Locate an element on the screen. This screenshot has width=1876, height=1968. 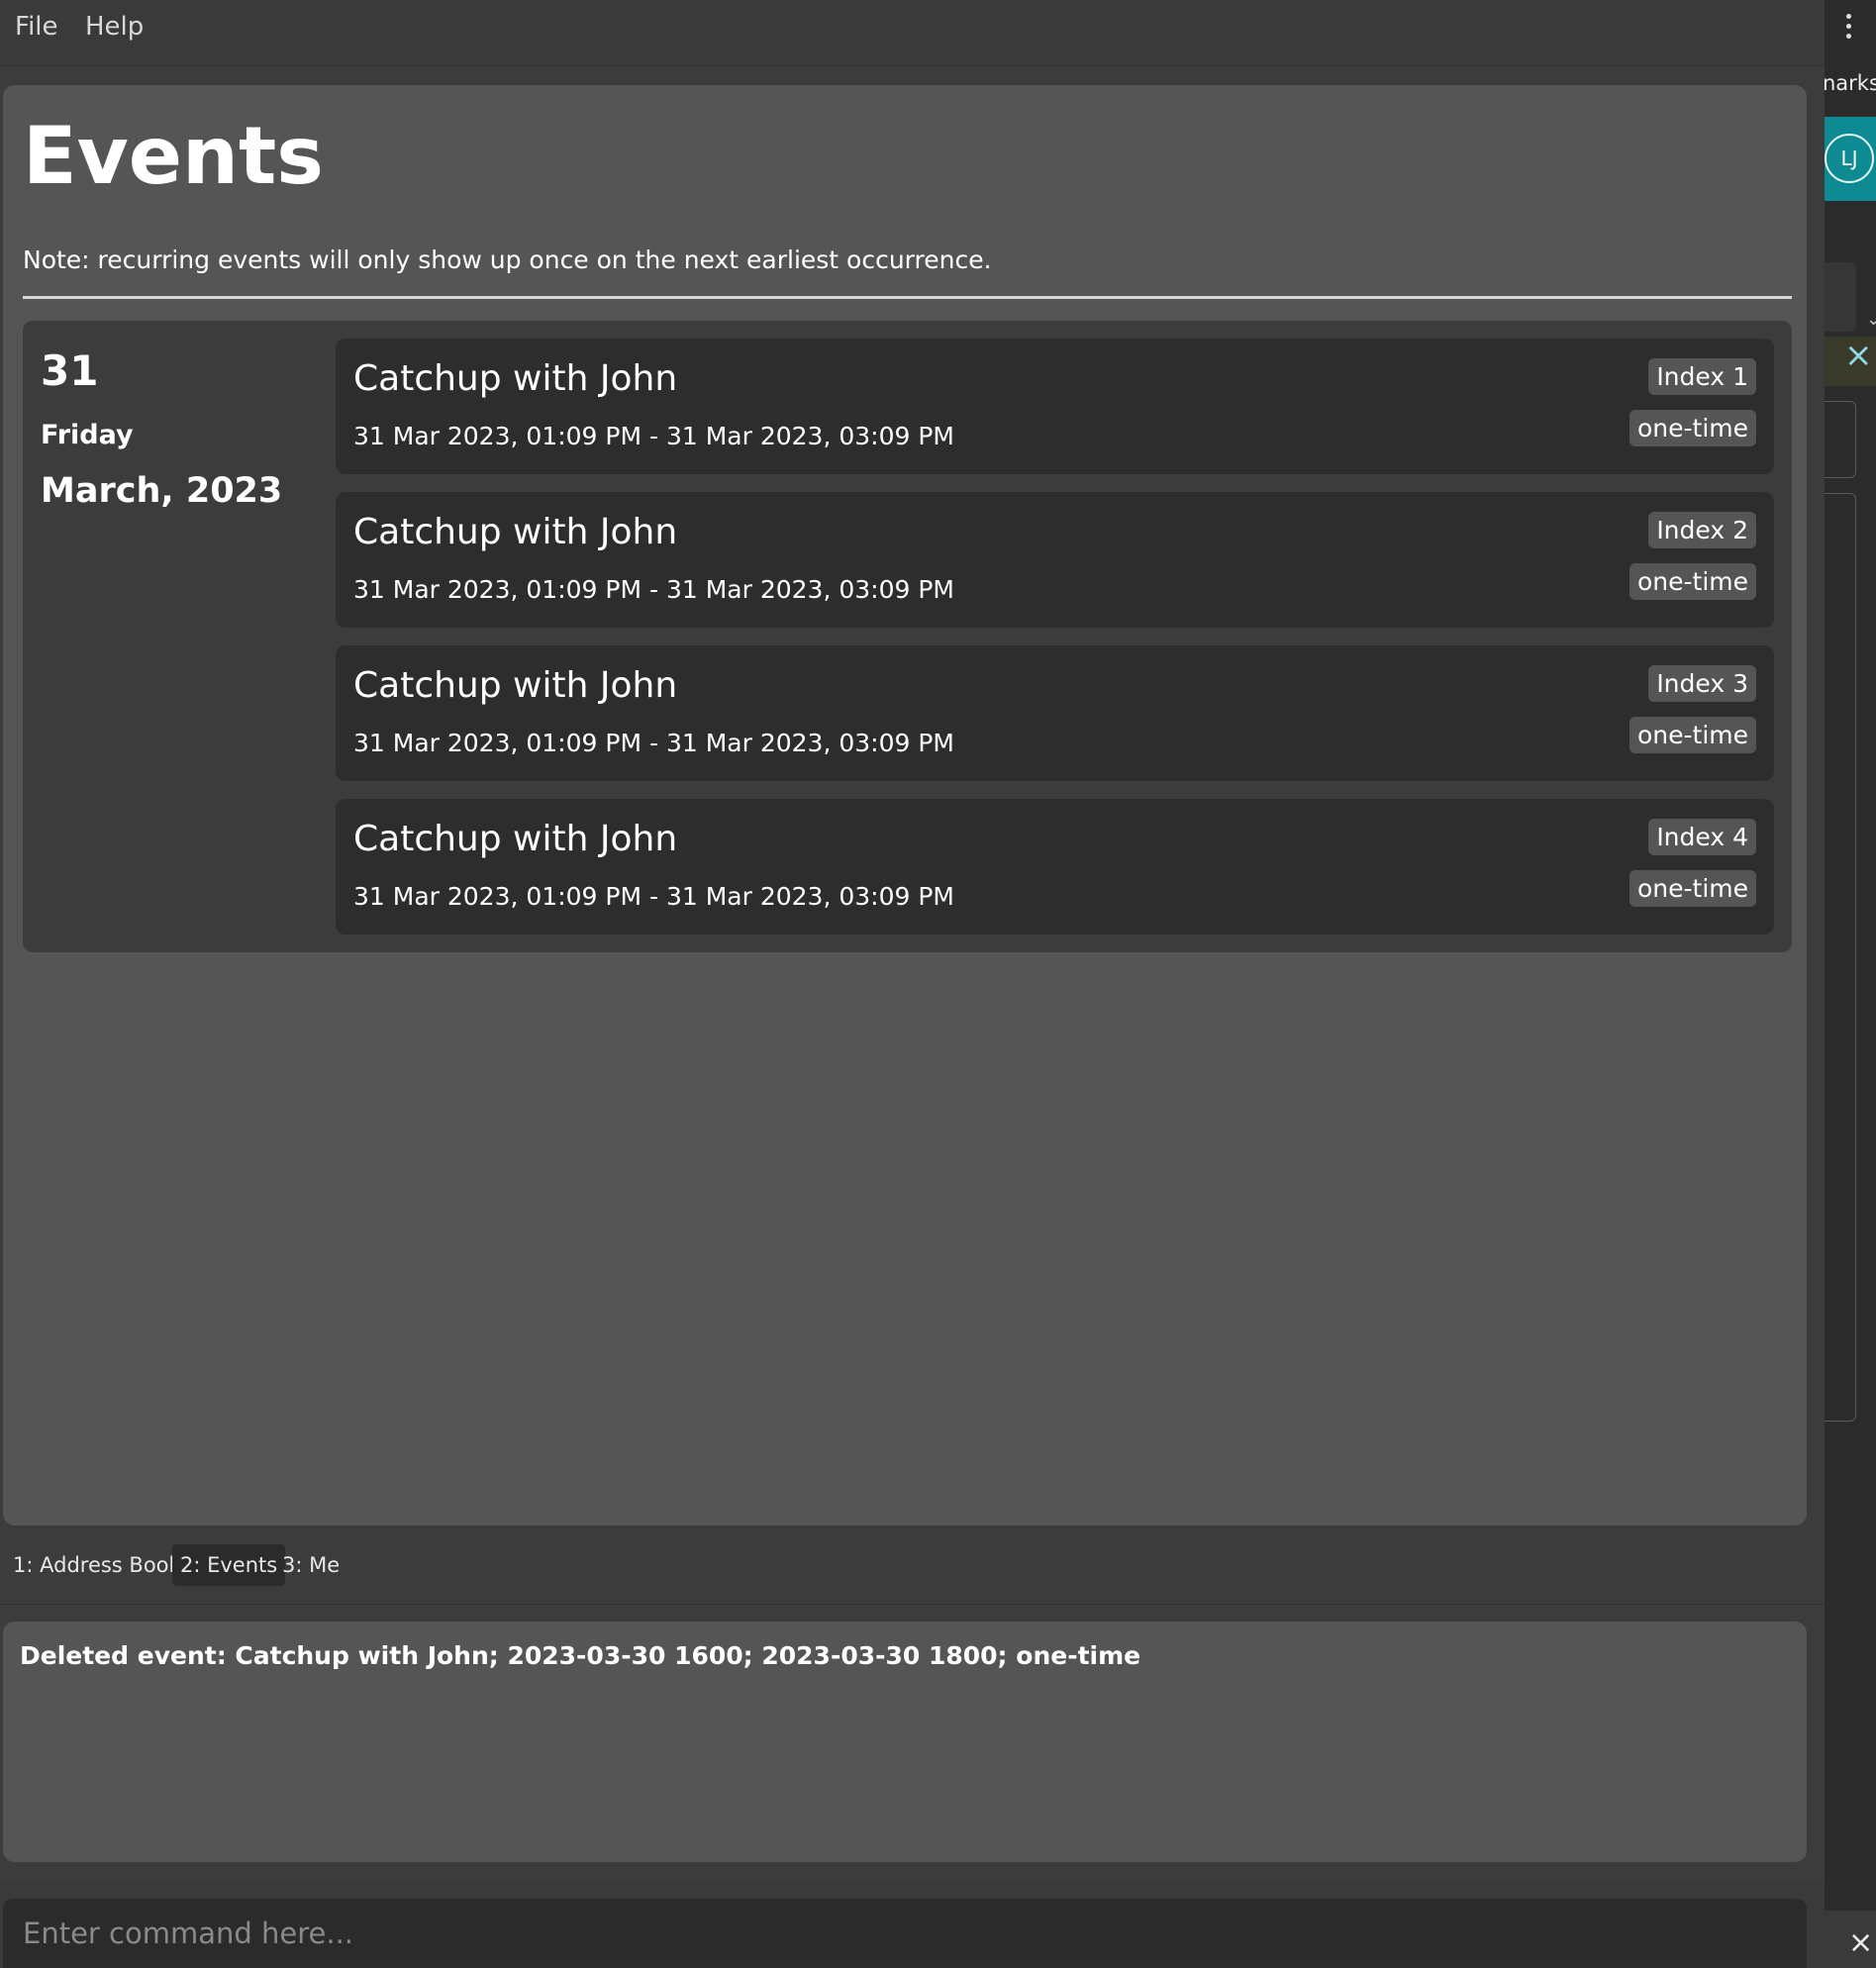
background-window-strip: narks LJ ⌄ × × is located at coordinates (1850, 984).